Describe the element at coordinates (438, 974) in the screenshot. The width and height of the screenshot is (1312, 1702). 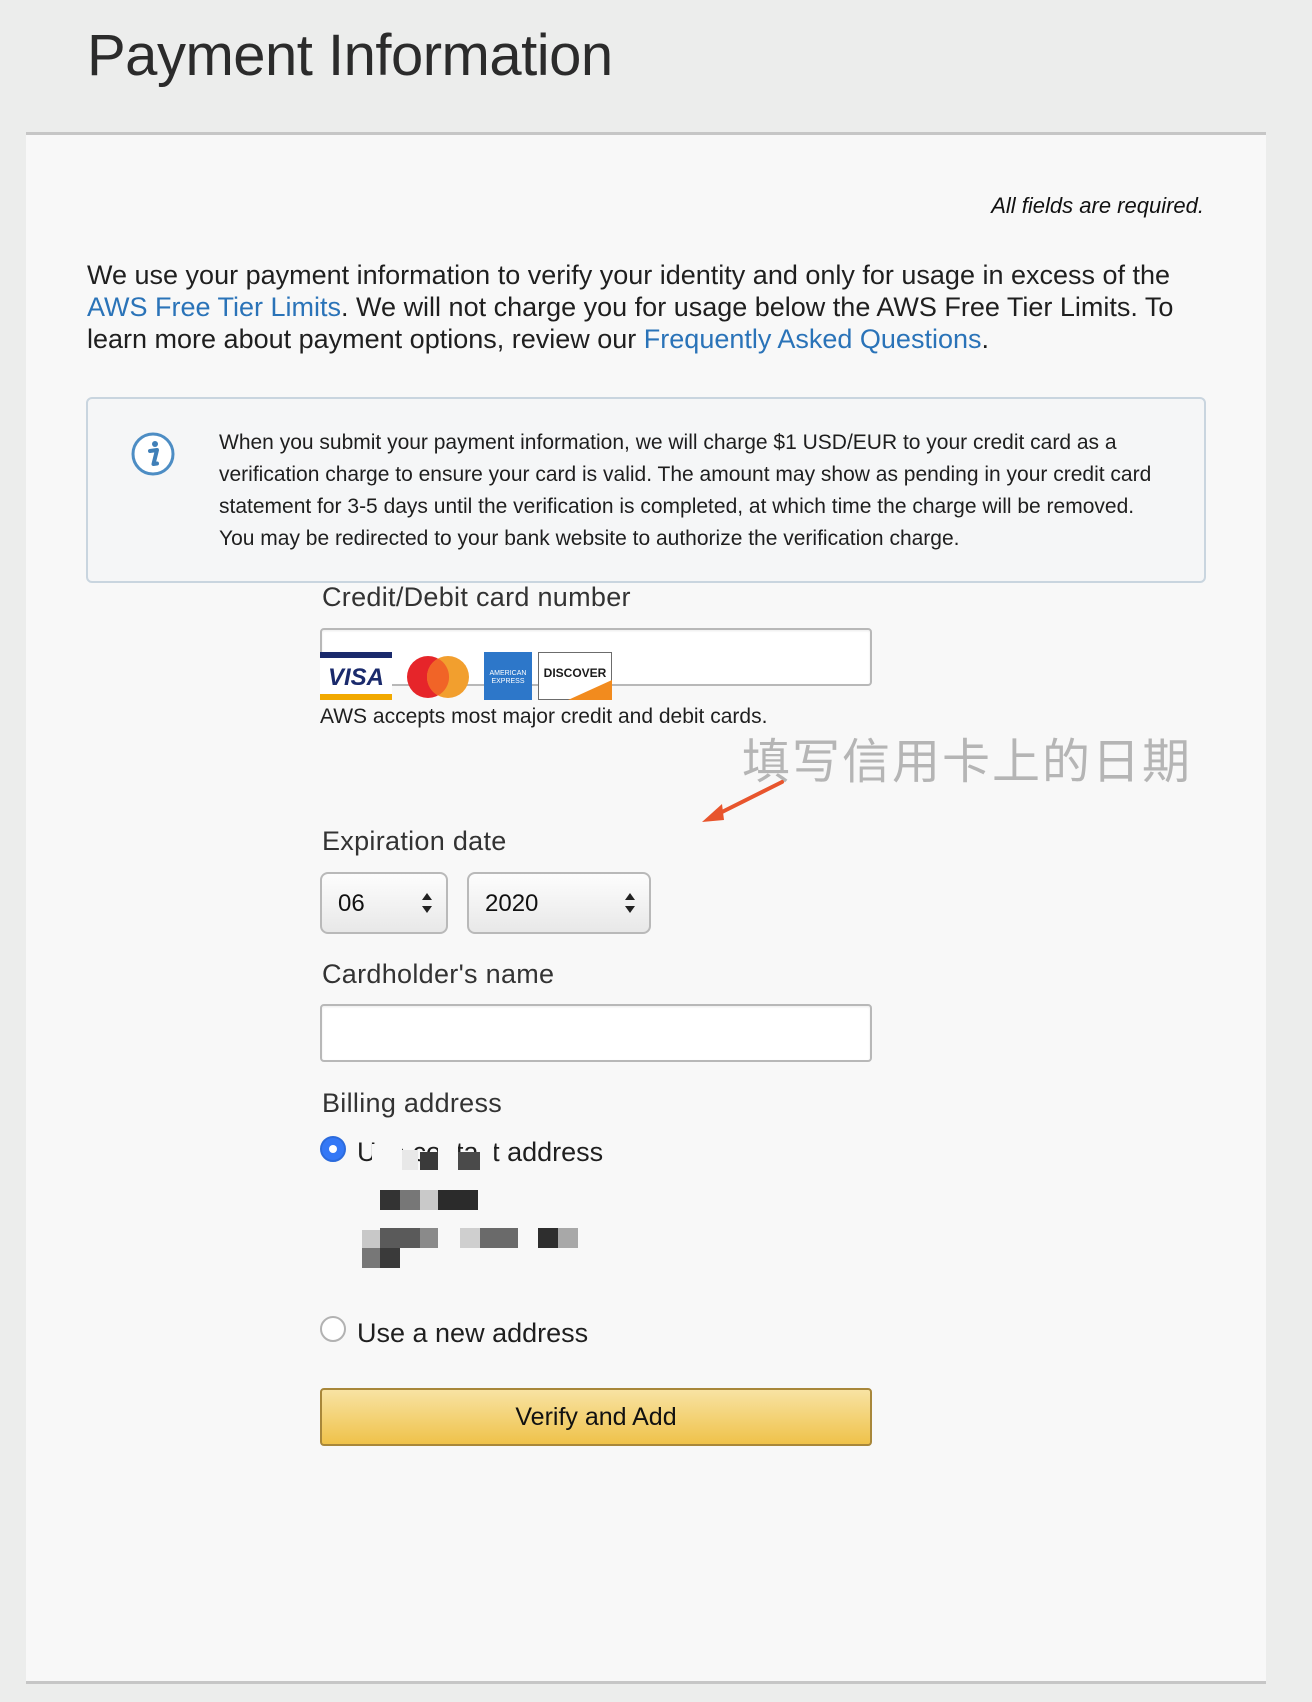
I see `cardholder-label: Cardholder's name` at that location.